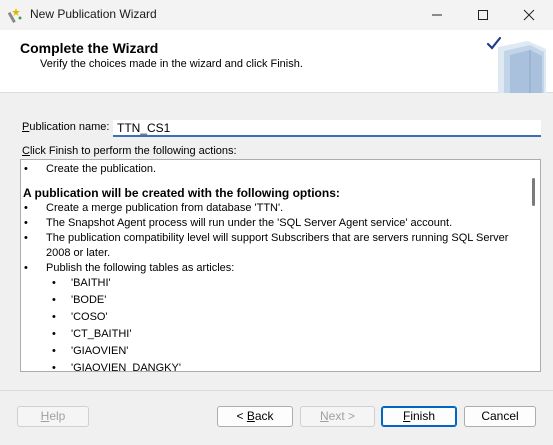 This screenshot has height=445, width=553. Describe the element at coordinates (93, 14) in the screenshot. I see `window-title: New Publication Wizard` at that location.